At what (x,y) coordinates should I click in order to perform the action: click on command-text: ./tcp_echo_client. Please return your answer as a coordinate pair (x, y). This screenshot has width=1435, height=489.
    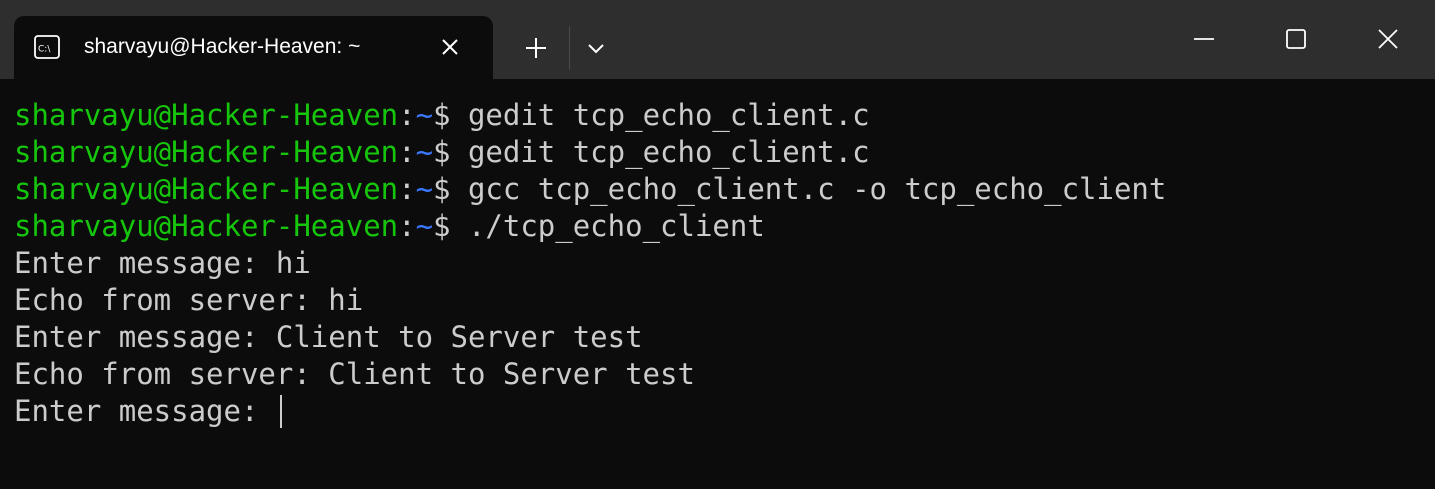
    Looking at the image, I should click on (616, 226).